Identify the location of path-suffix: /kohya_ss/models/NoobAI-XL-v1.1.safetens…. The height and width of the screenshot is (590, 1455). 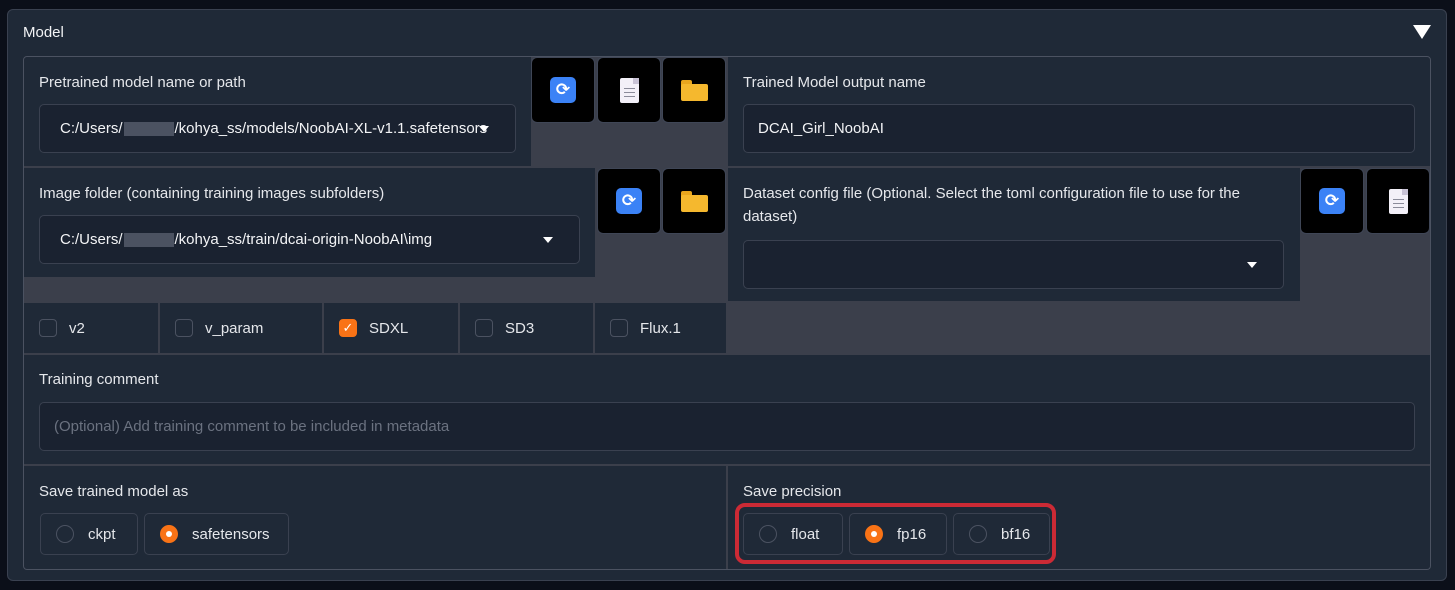
(331, 128).